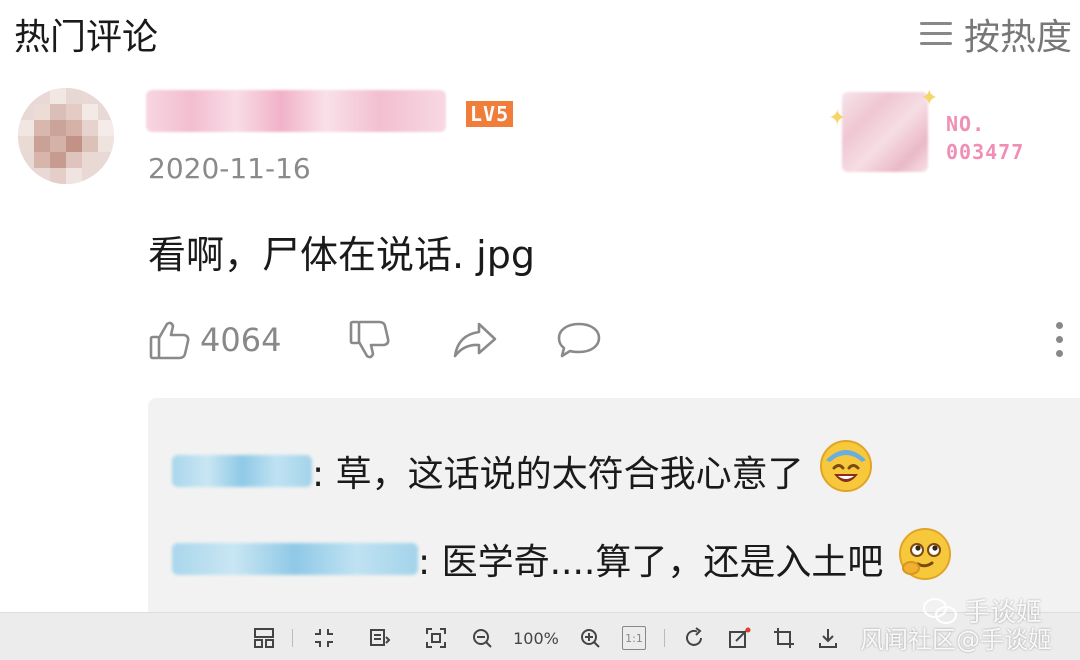 The height and width of the screenshot is (660, 1080). I want to click on actual-size-button: 1:1, so click(634, 638).